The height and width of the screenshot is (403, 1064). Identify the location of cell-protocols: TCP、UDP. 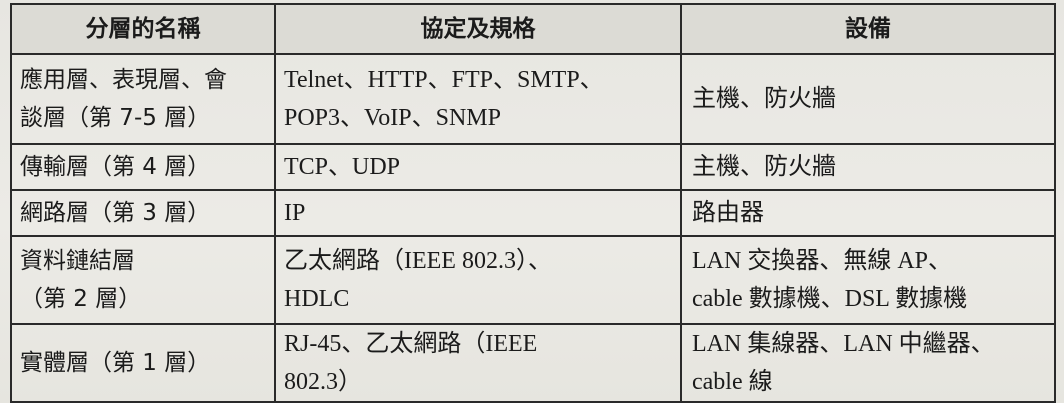
(478, 167).